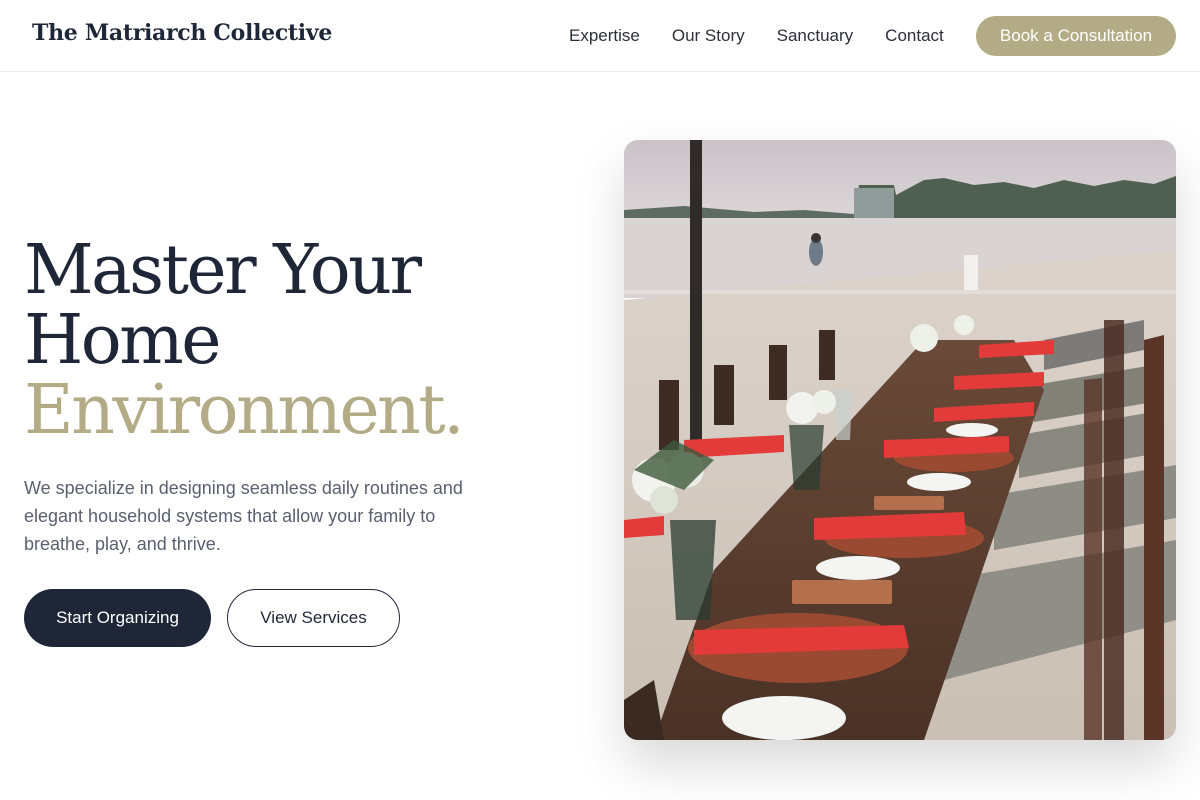  I want to click on nav-link-our-story: Our Story, so click(708, 36).